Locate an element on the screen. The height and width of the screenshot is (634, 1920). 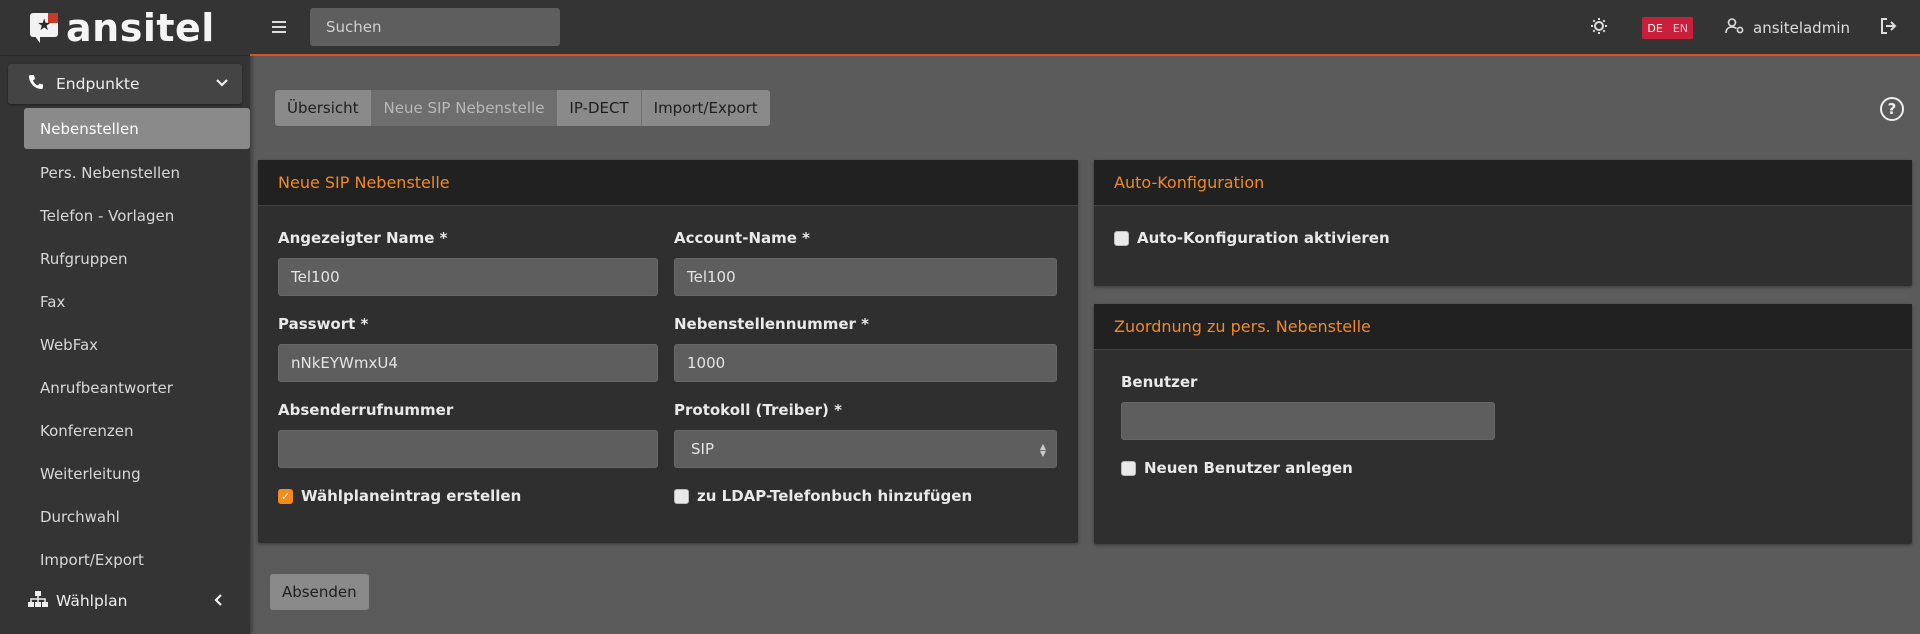
tab-label: Import/Export is located at coordinates (705, 108).